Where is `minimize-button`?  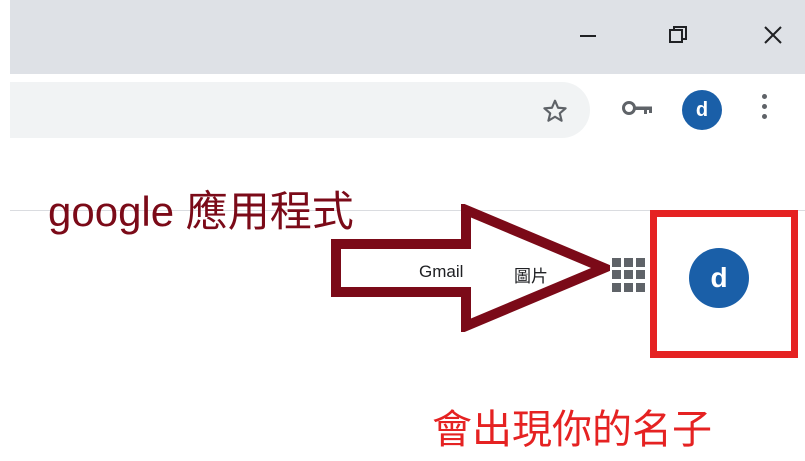 minimize-button is located at coordinates (588, 35).